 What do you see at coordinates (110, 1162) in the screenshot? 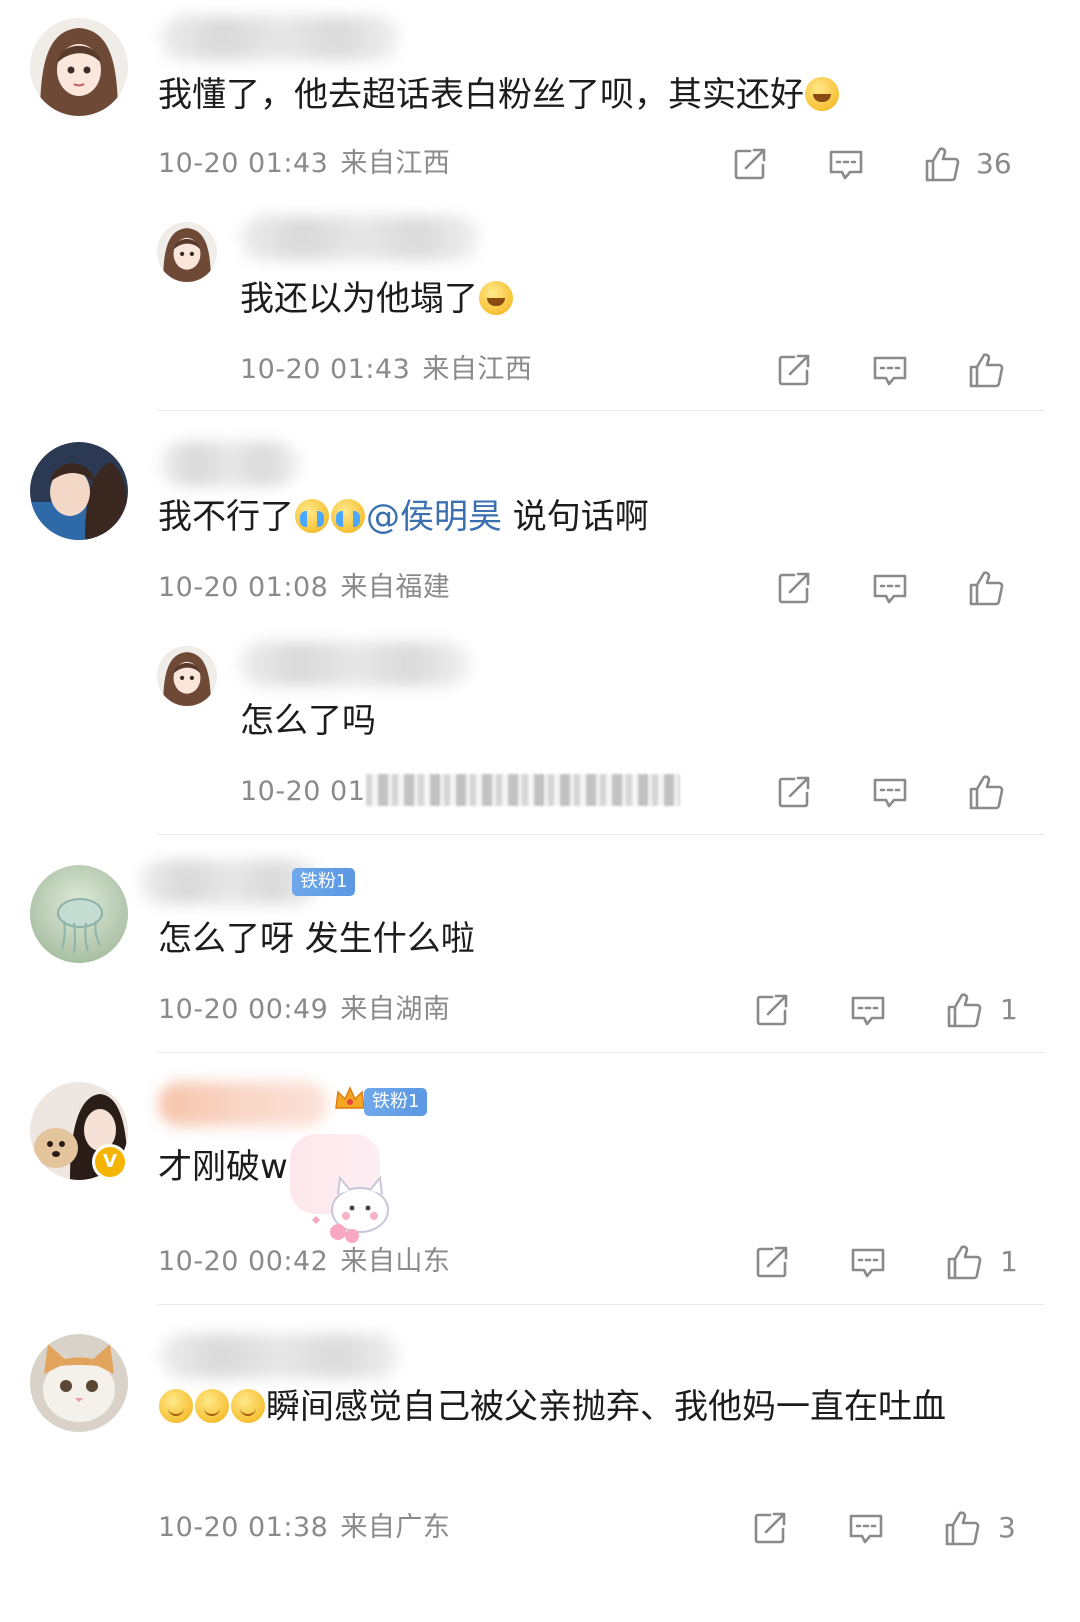
I see `verified-badge: V` at bounding box center [110, 1162].